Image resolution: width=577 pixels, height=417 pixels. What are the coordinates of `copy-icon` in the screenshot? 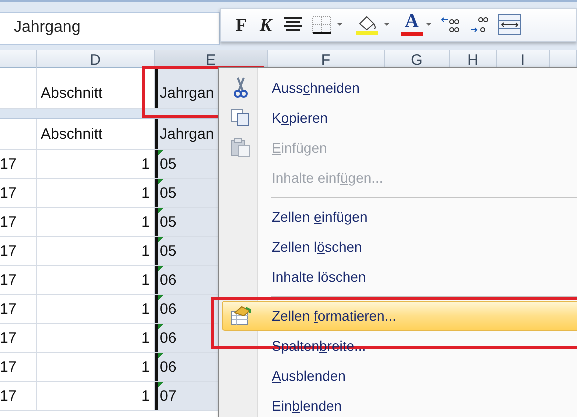 It's located at (241, 118).